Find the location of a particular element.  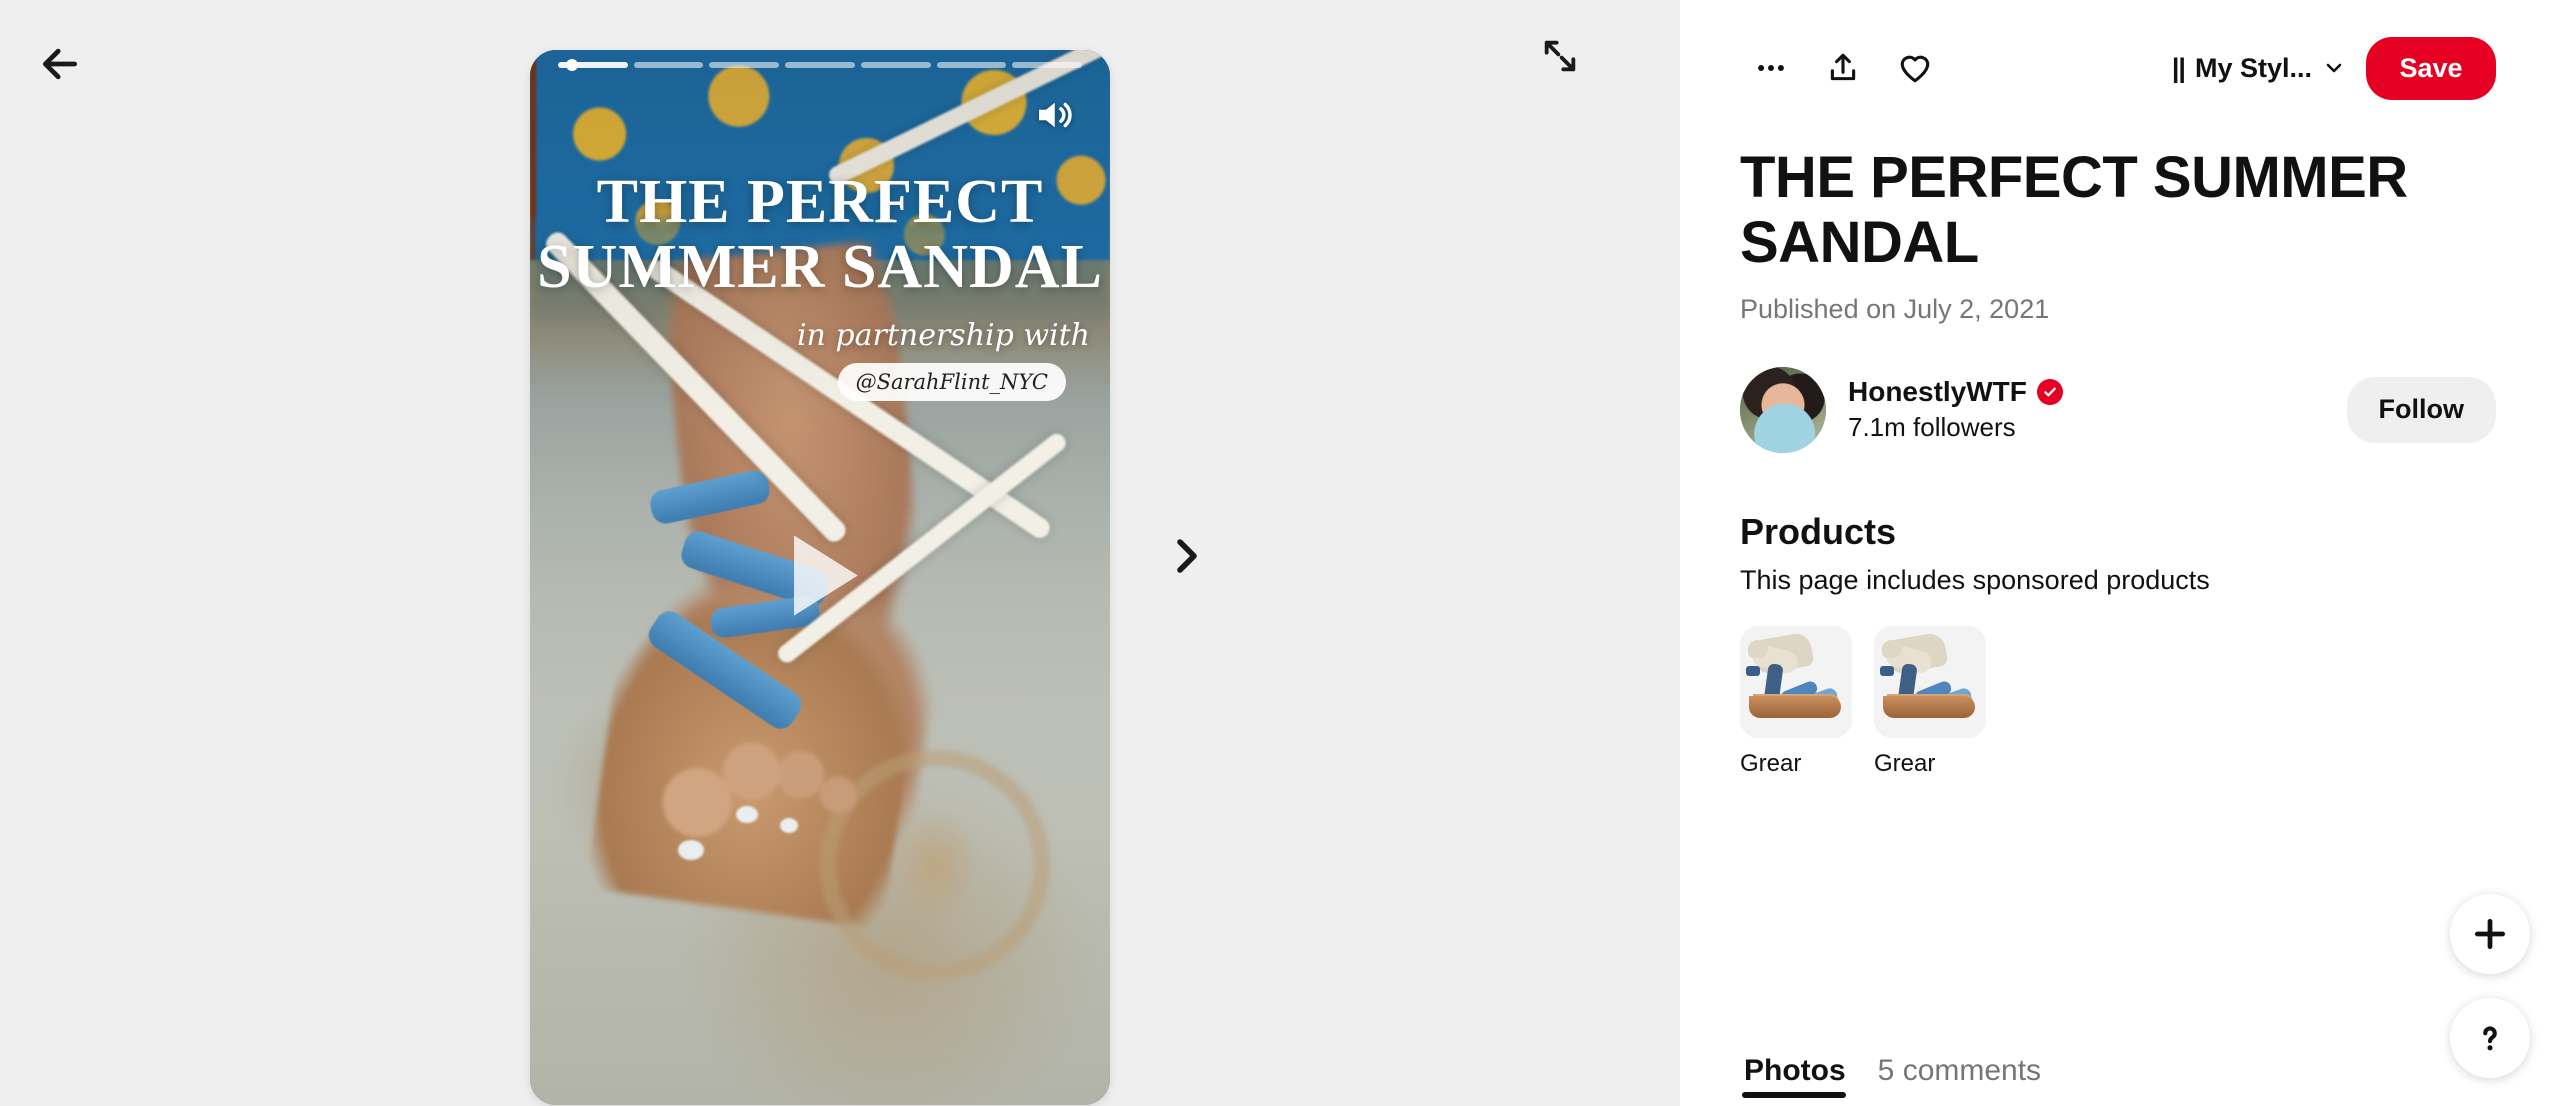

create-button is located at coordinates (2490, 934).